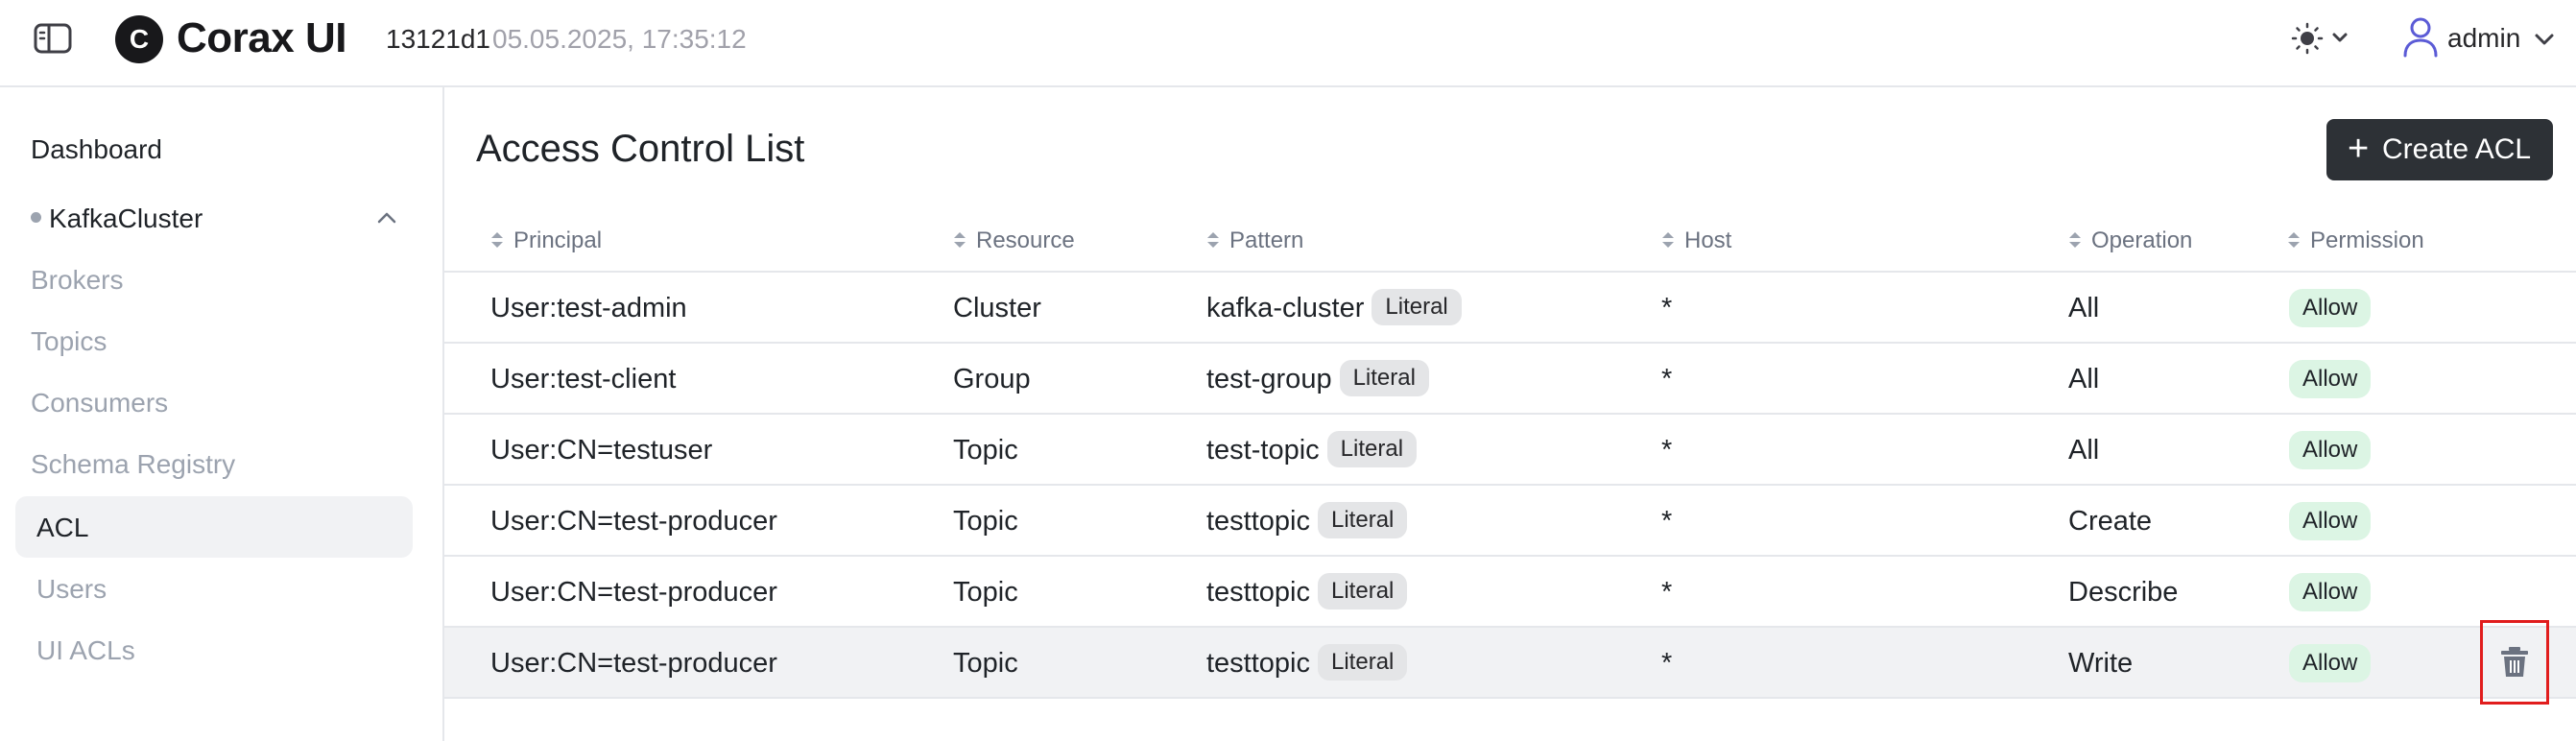 The image size is (2576, 741). I want to click on sidebar-toggle-icon, so click(53, 38).